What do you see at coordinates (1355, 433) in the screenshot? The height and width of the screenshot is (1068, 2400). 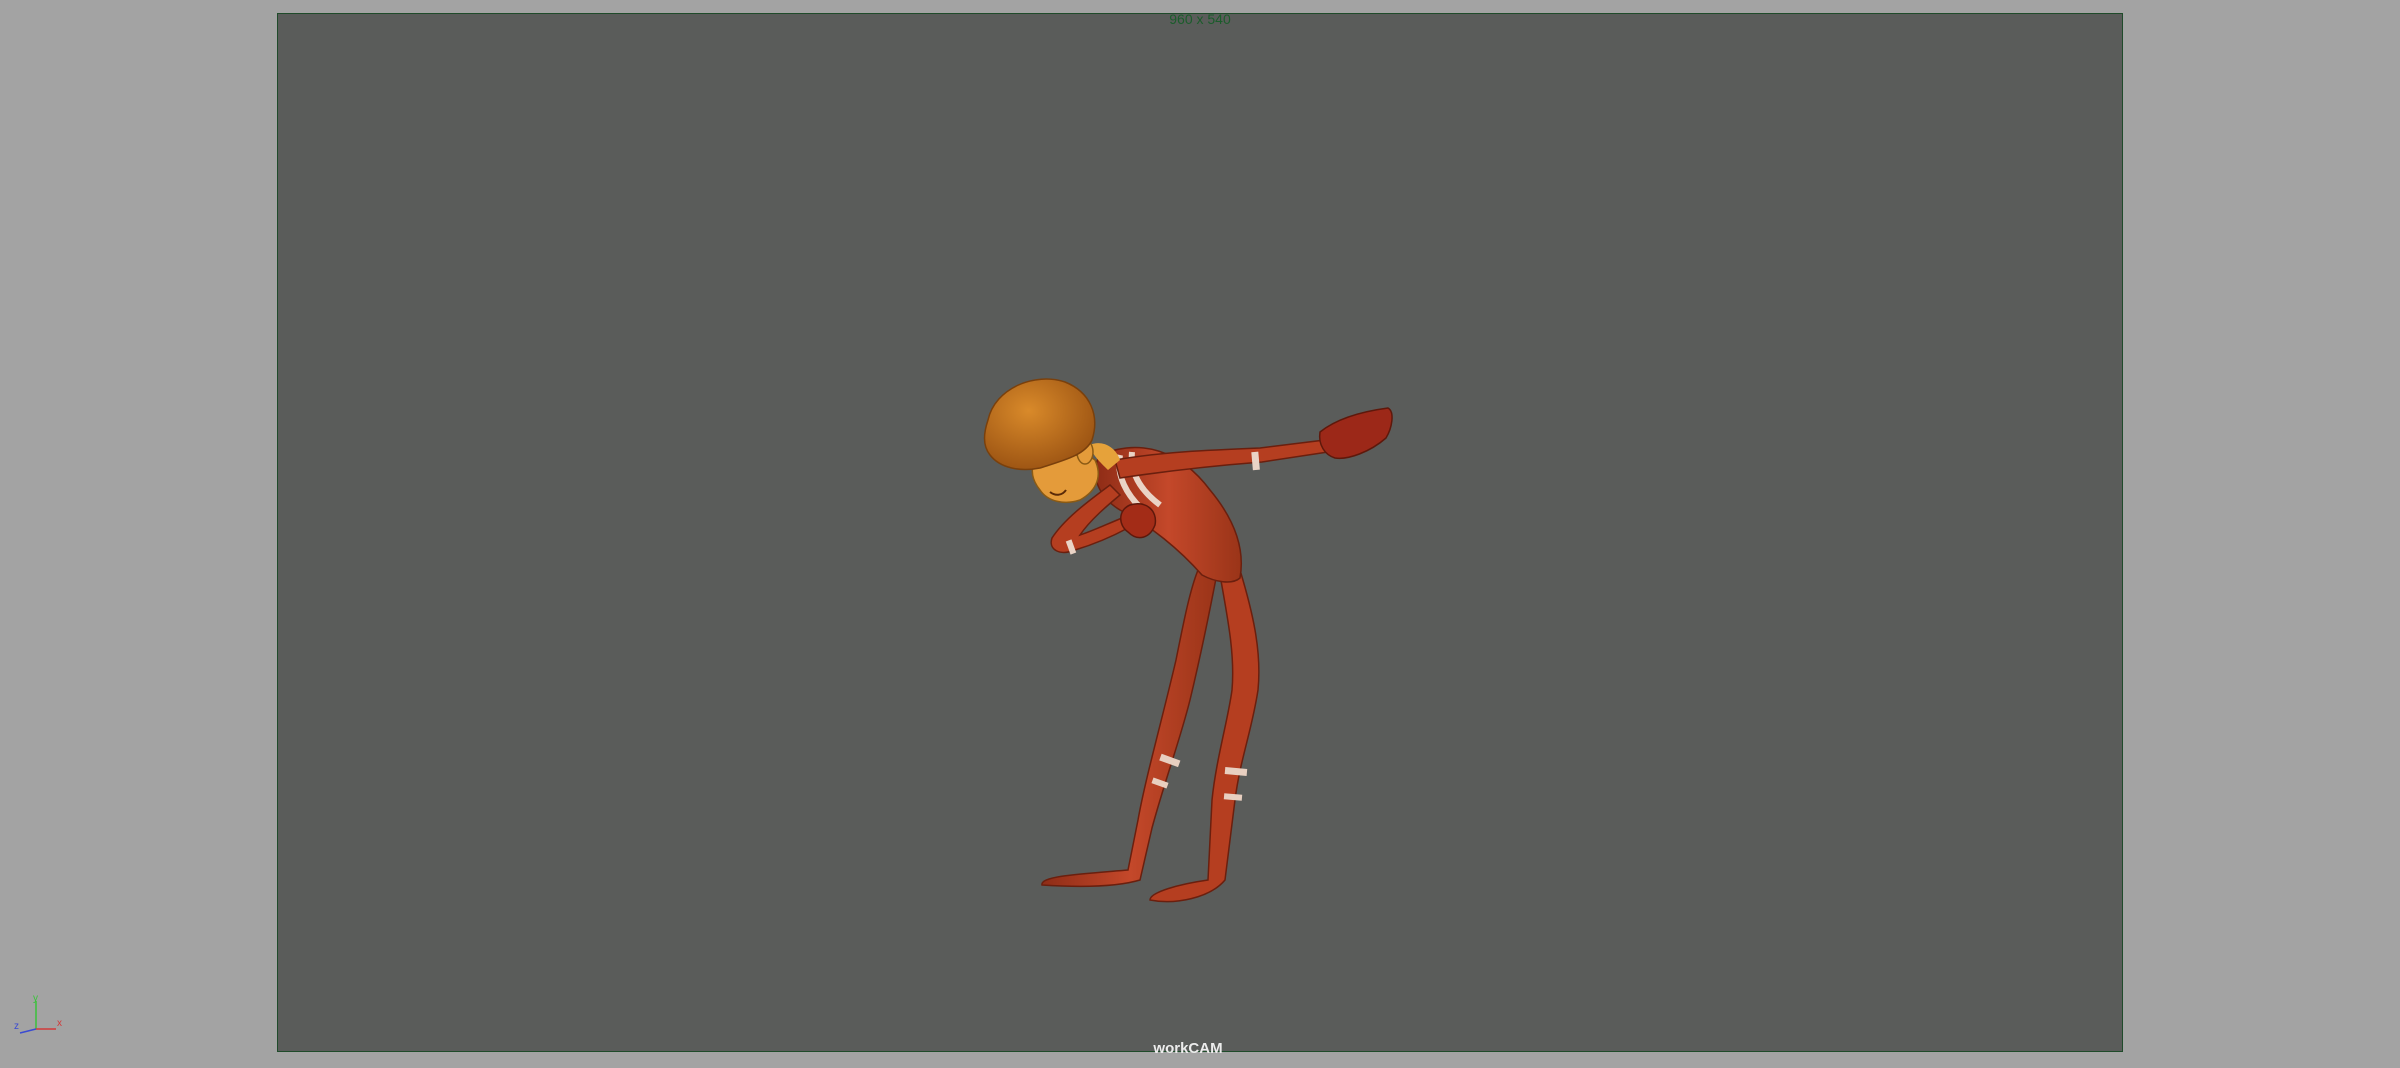 I see `character-hand-extended` at bounding box center [1355, 433].